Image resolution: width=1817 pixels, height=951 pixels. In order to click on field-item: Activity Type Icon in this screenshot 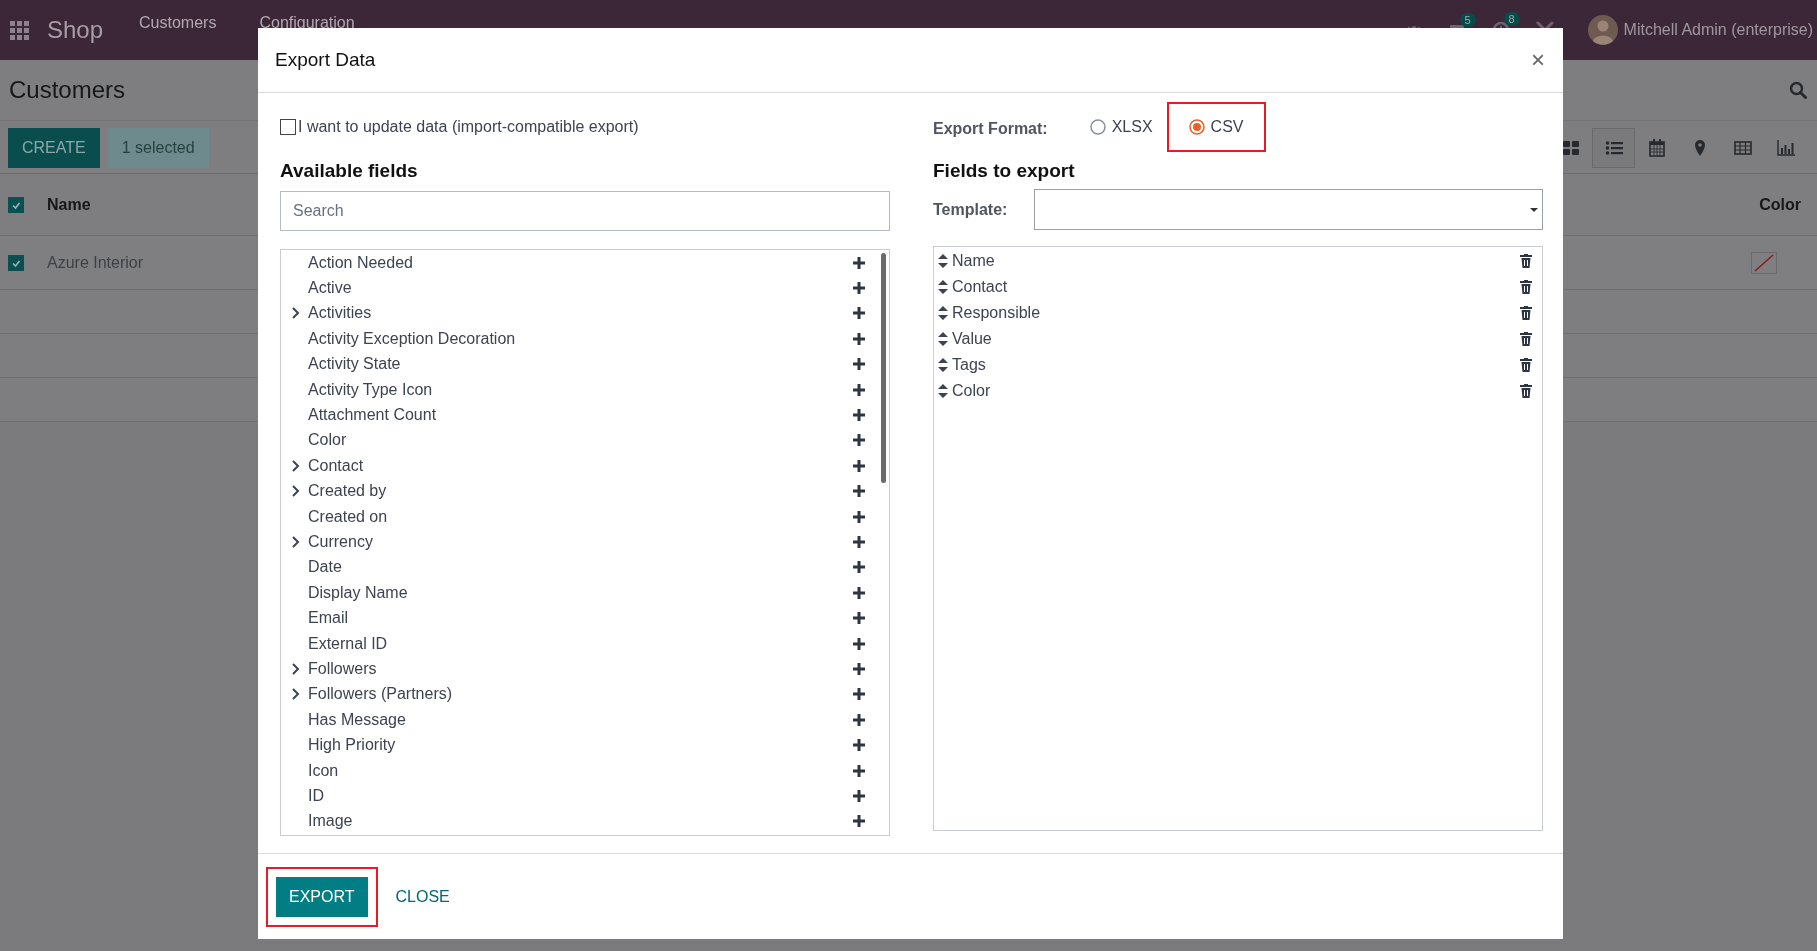, I will do `click(580, 389)`.